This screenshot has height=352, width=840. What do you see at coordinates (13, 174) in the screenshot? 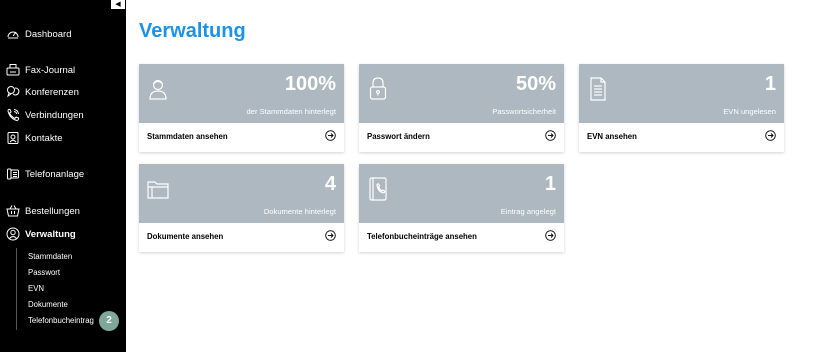
I see `phone-system-icon` at bounding box center [13, 174].